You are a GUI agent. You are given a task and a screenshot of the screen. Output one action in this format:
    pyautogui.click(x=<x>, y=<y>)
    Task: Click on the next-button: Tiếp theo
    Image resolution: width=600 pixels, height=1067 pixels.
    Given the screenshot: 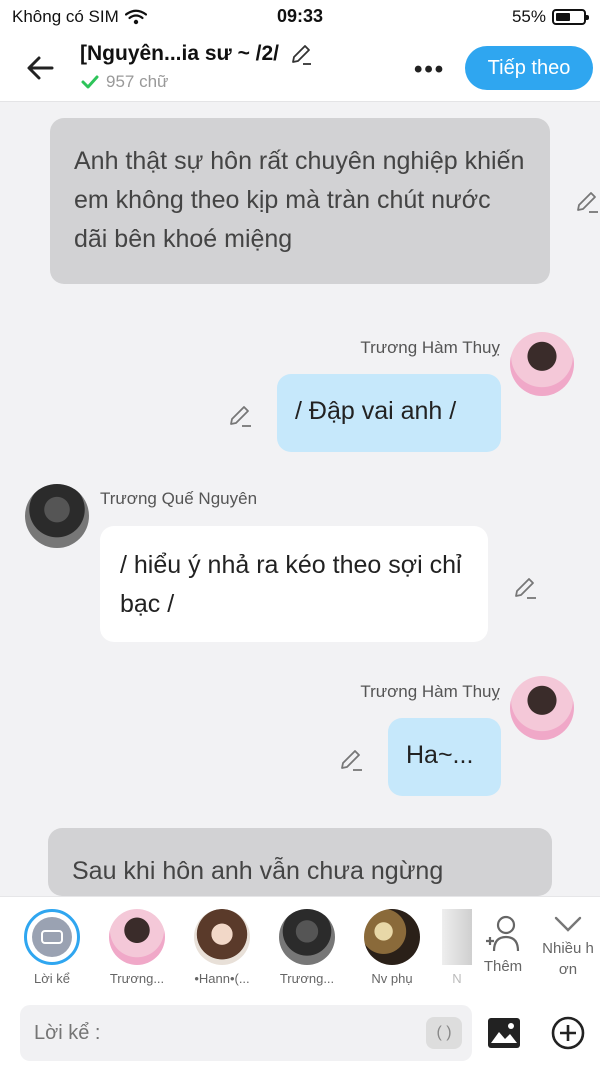 What is the action you would take?
    pyautogui.click(x=529, y=68)
    